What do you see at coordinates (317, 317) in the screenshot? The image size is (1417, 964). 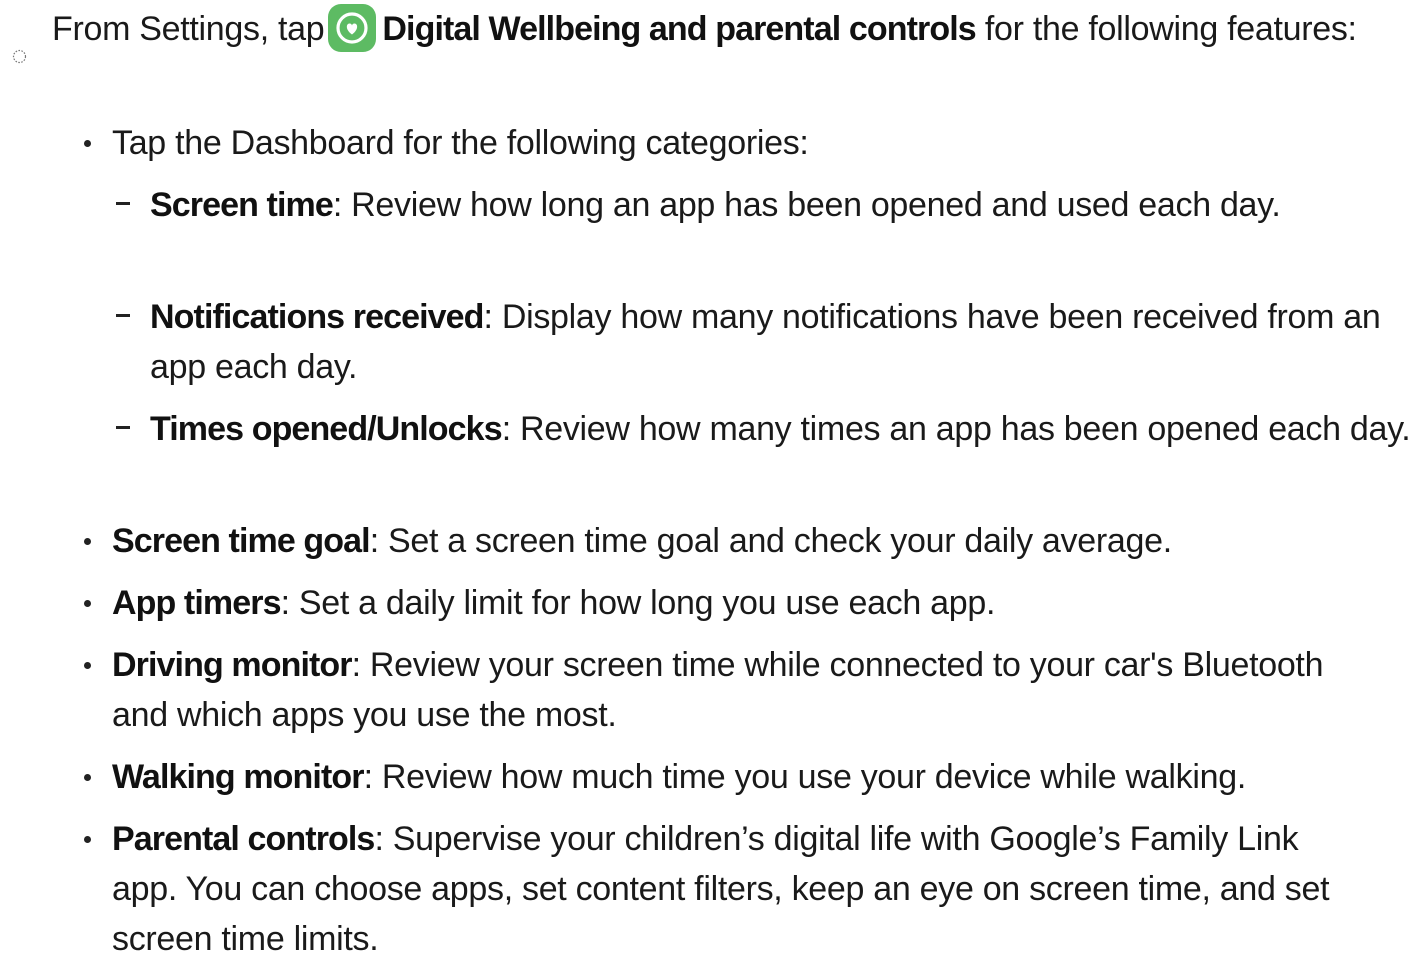 I see `category-term: Notifications received` at bounding box center [317, 317].